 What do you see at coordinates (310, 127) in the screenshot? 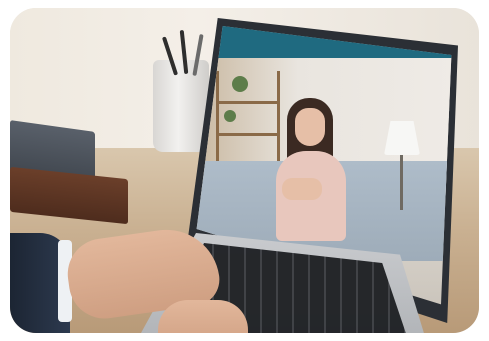
I see `person-face` at bounding box center [310, 127].